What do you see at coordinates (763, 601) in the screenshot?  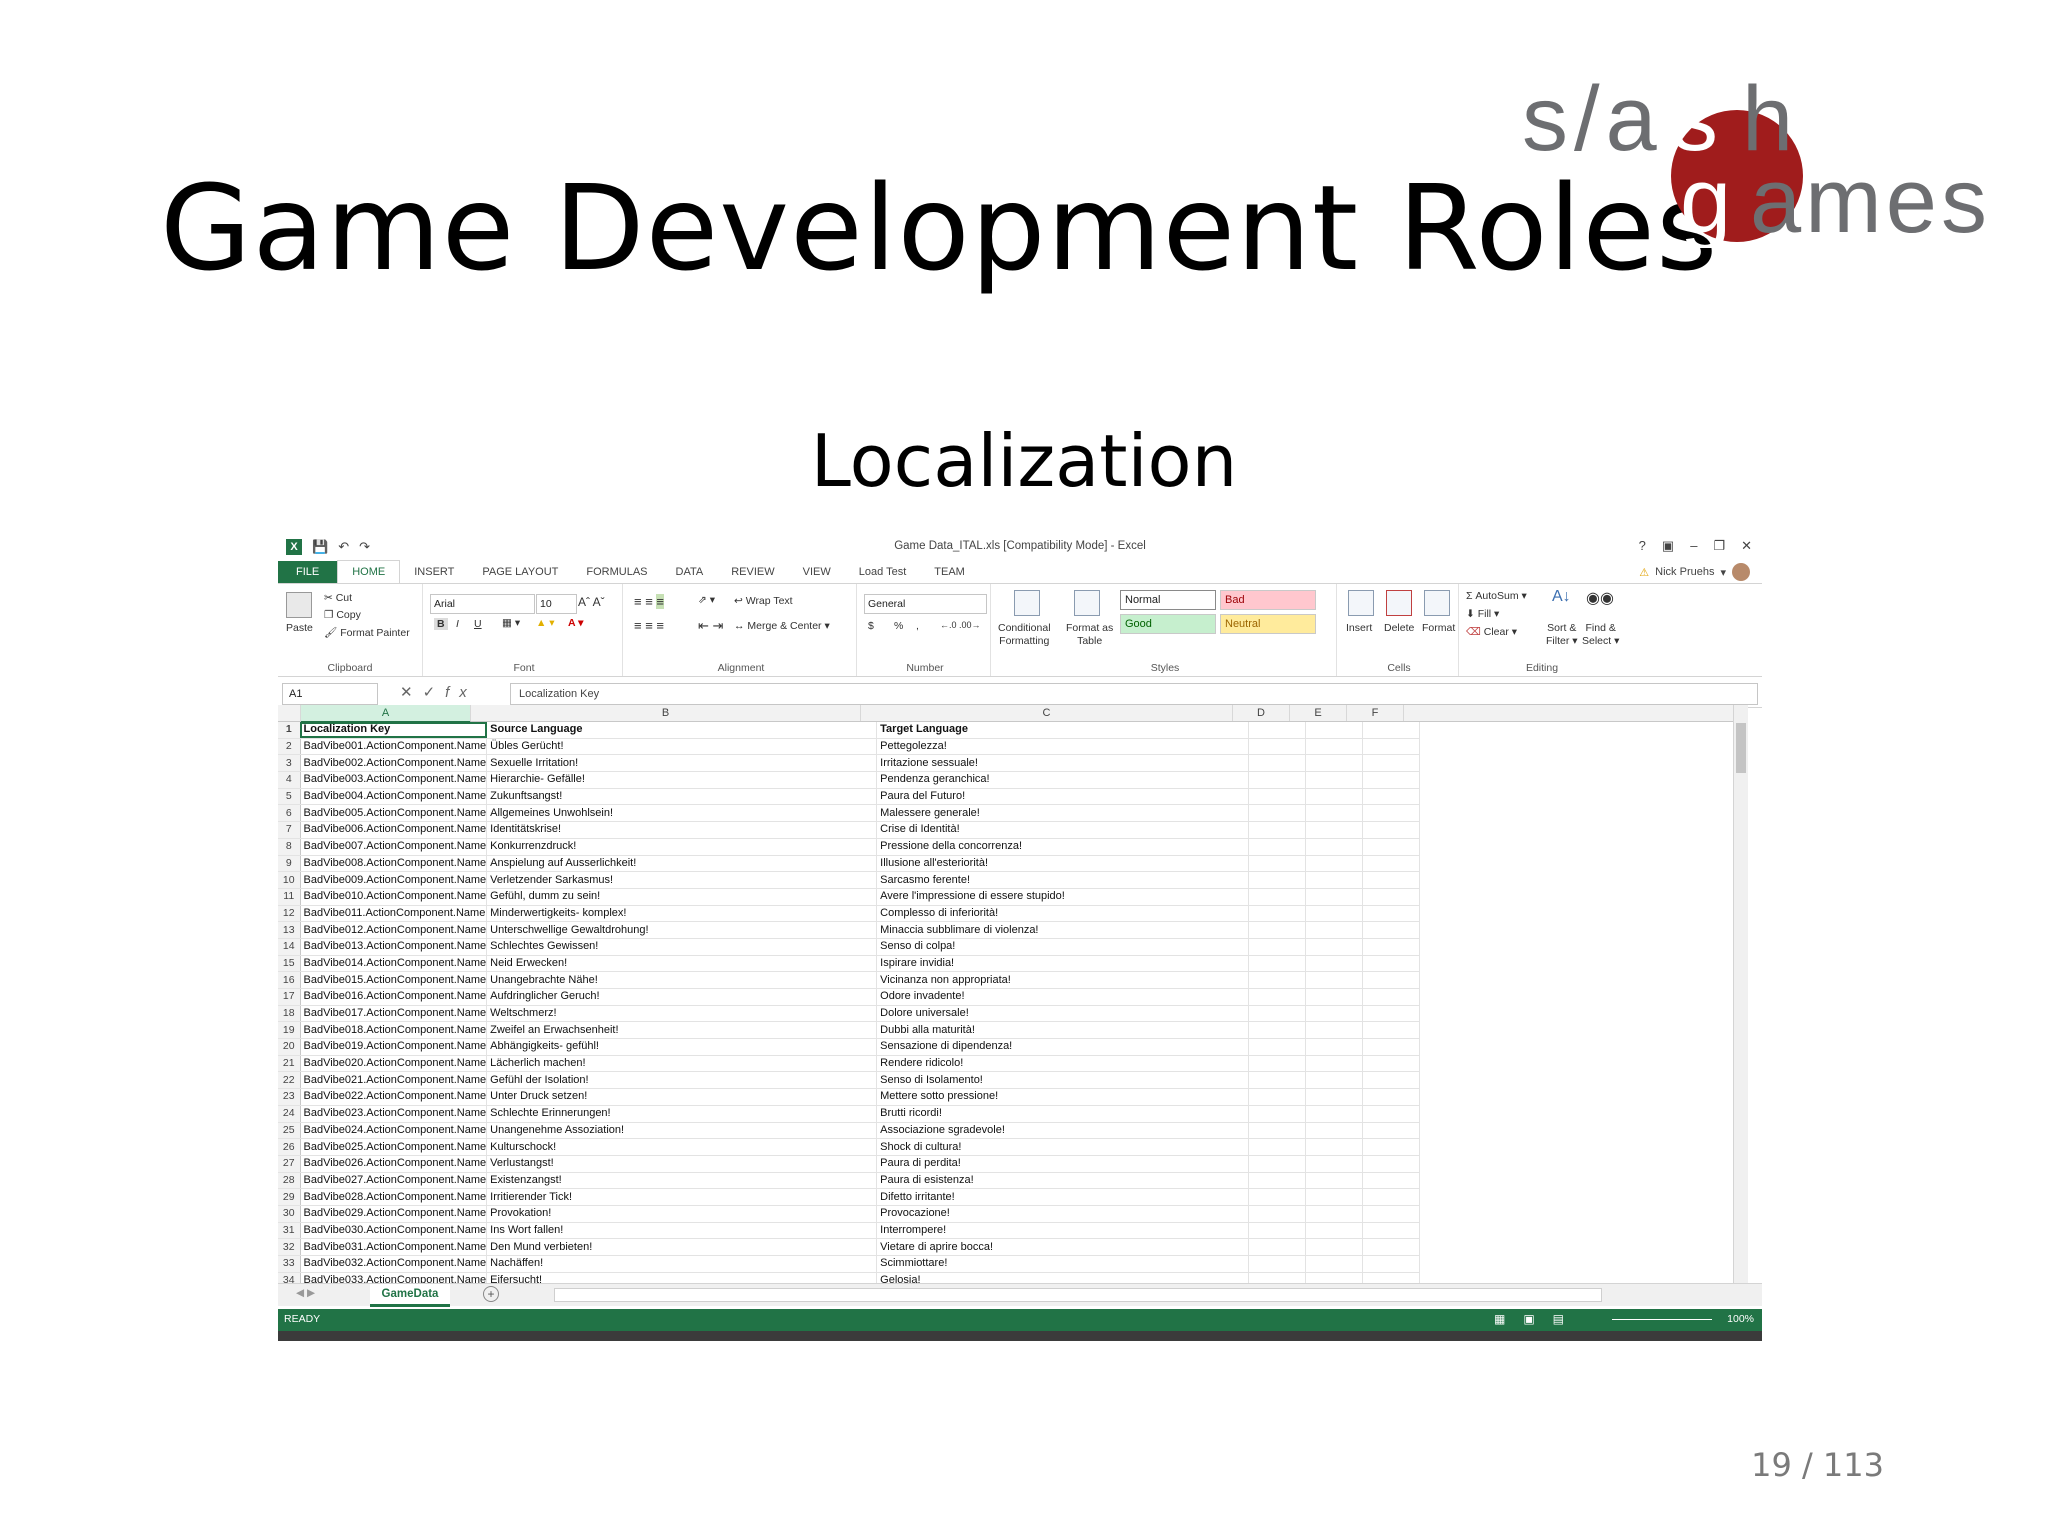 I see `wrap-text-button: ↩ Wrap Text` at bounding box center [763, 601].